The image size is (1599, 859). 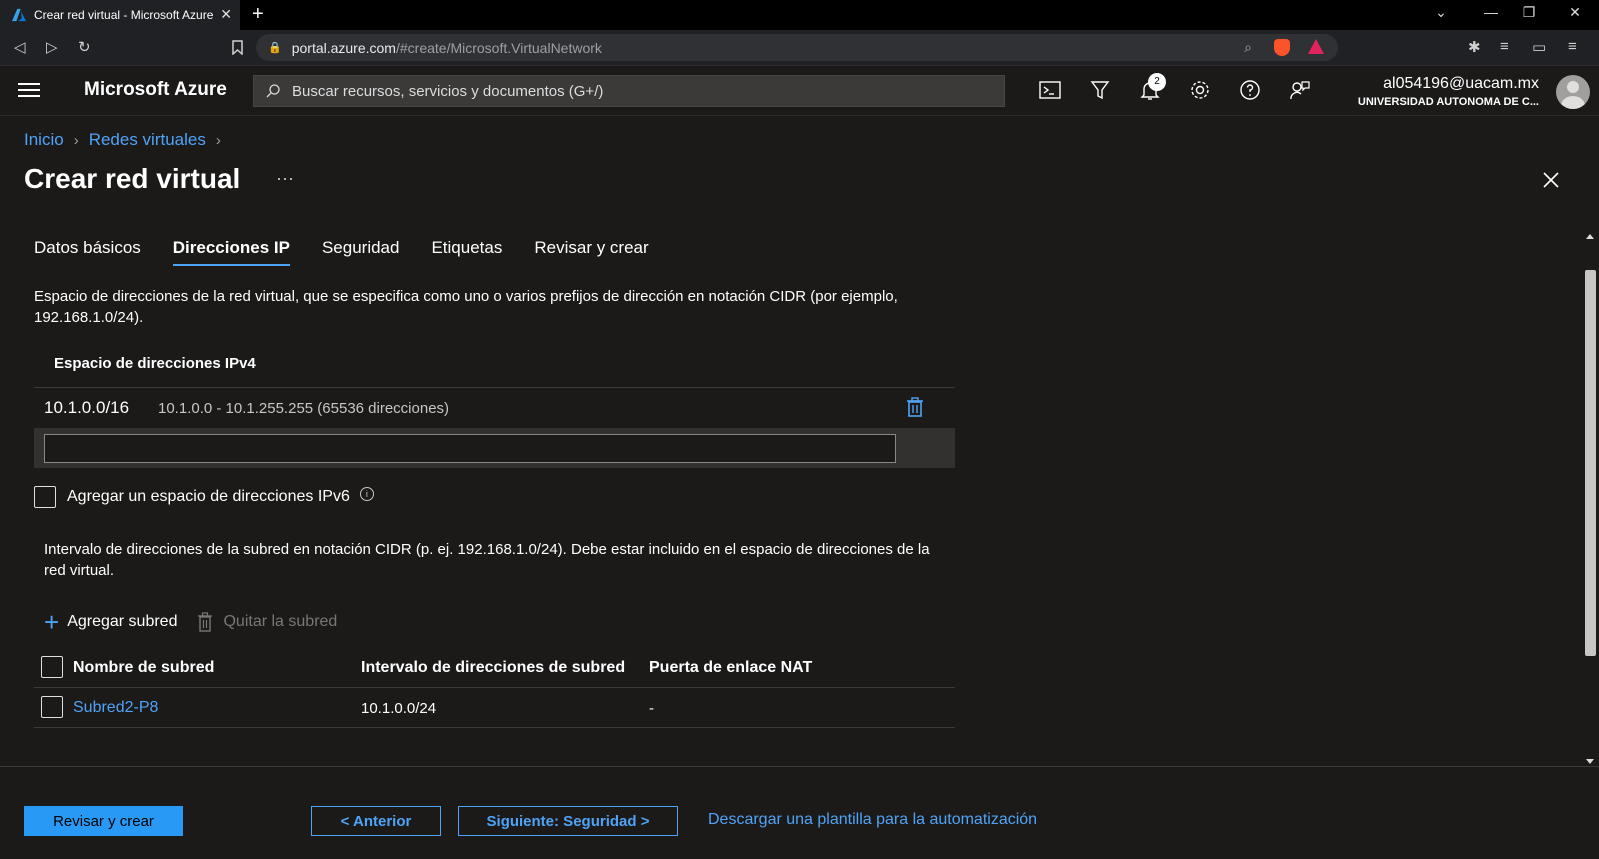 What do you see at coordinates (1491, 12) in the screenshot?
I see `minimize-icon: —` at bounding box center [1491, 12].